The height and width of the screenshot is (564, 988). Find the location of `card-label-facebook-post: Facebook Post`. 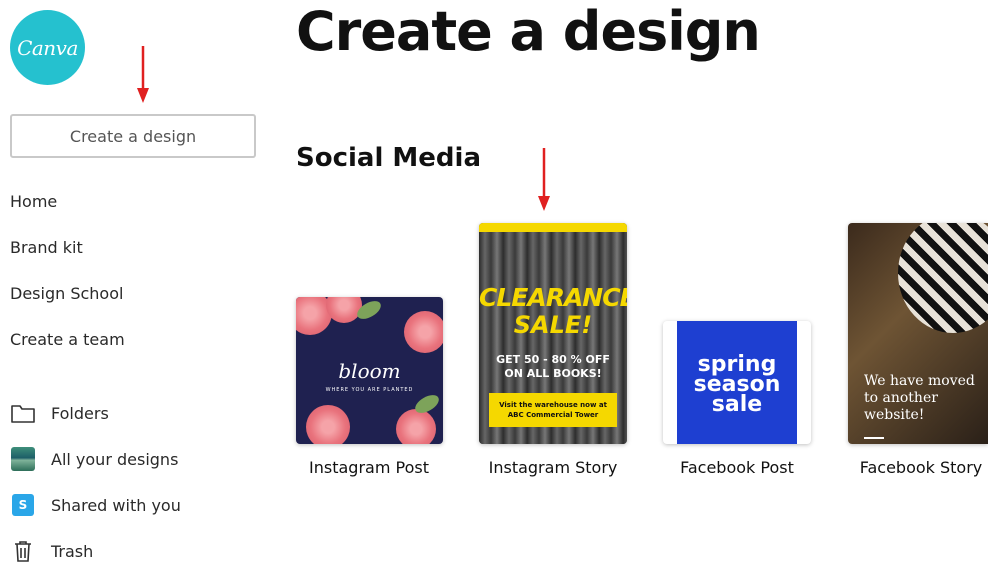

card-label-facebook-post: Facebook Post is located at coordinates (737, 467).